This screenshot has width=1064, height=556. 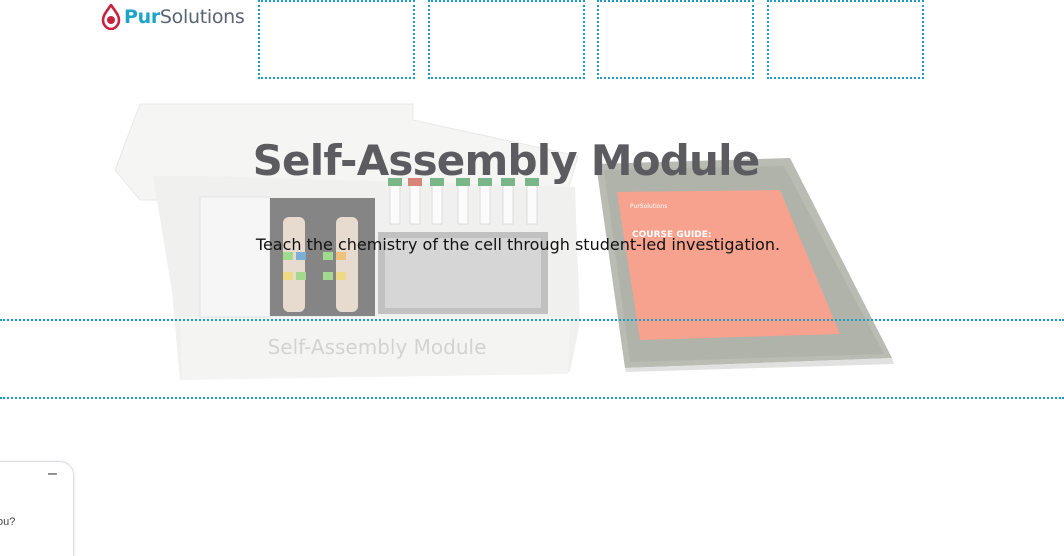 What do you see at coordinates (648, 206) in the screenshot?
I see `guide-brand-text: PurSolutions` at bounding box center [648, 206].